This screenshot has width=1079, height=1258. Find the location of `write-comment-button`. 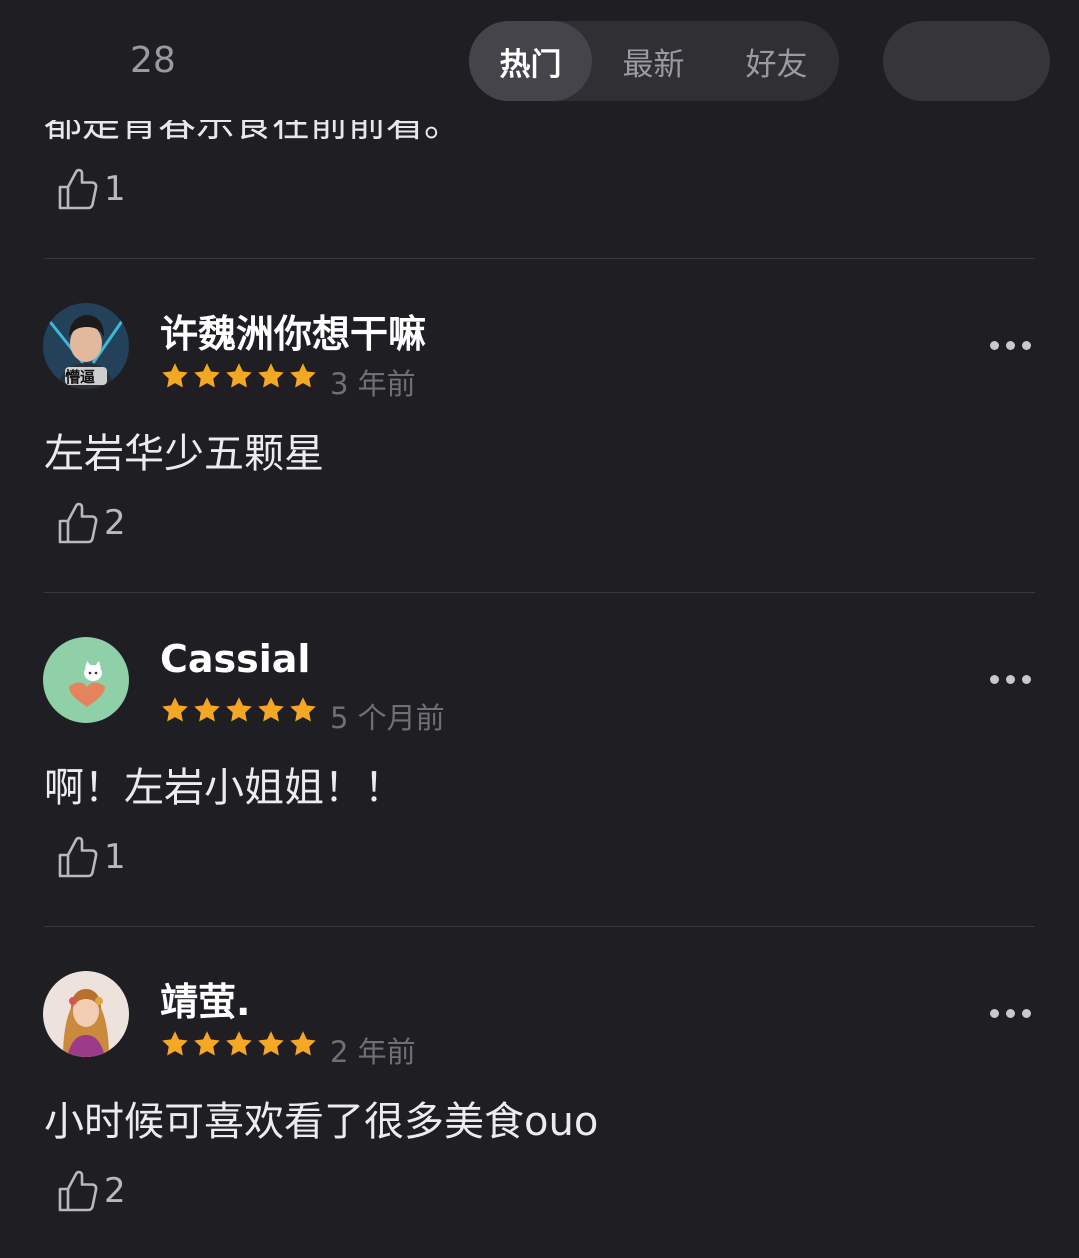

write-comment-button is located at coordinates (966, 61).